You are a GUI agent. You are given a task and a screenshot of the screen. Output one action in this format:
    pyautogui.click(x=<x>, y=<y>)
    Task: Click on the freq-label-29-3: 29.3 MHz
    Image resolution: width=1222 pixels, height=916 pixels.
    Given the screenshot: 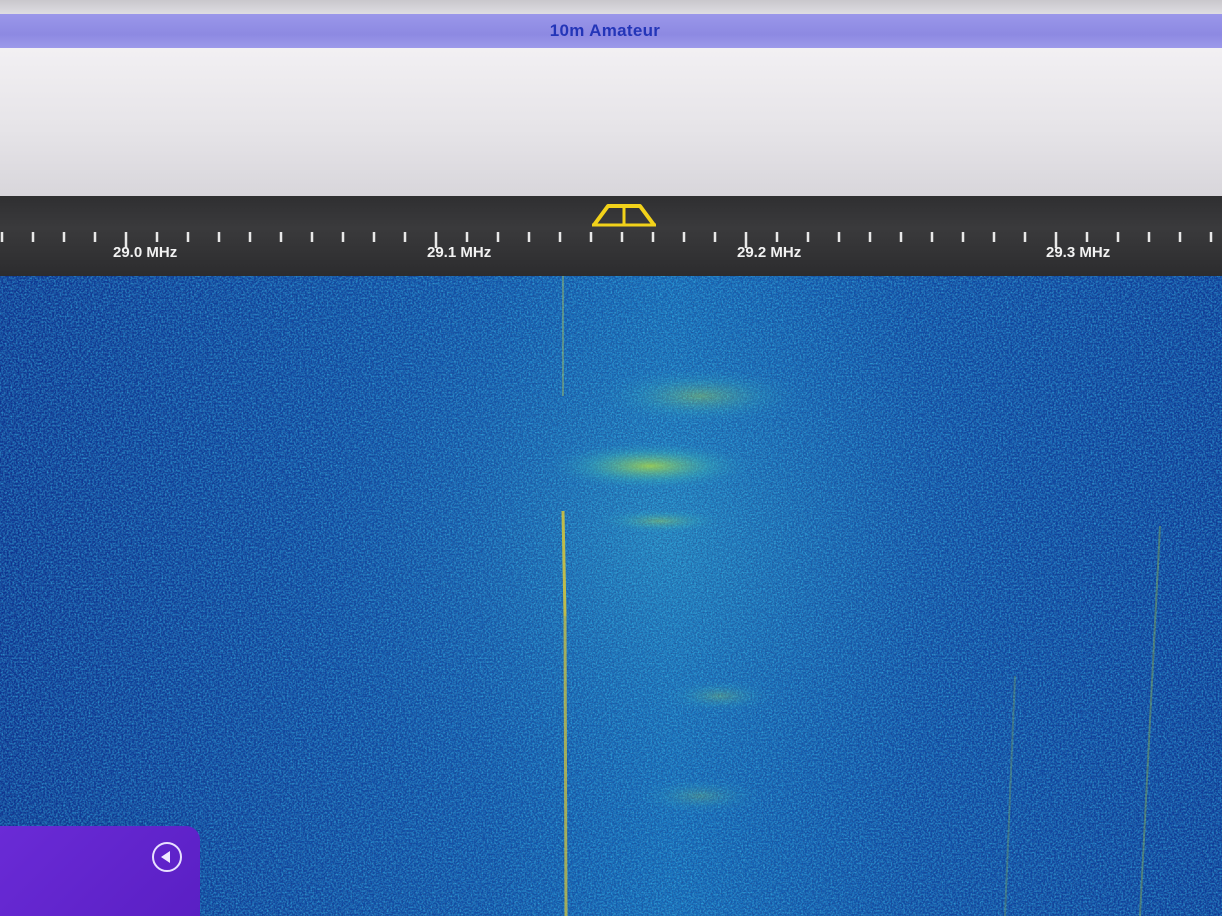 What is the action you would take?
    pyautogui.click(x=1078, y=252)
    